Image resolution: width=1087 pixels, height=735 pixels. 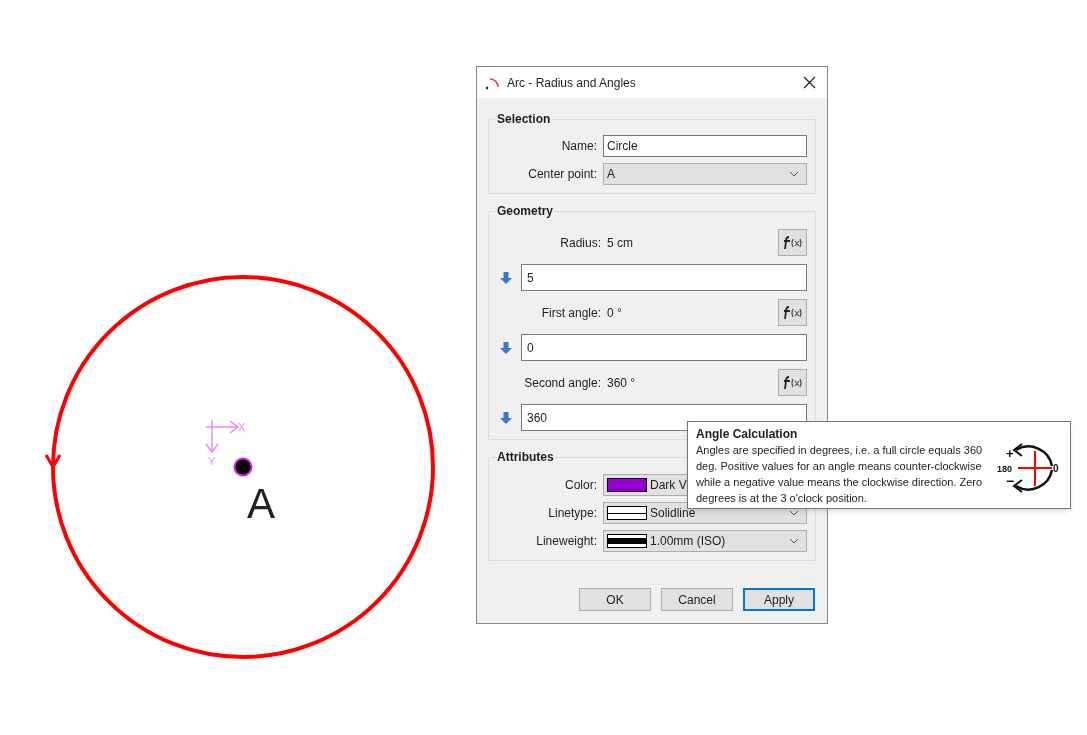 What do you see at coordinates (779, 599) in the screenshot?
I see `dialog-button: Apply` at bounding box center [779, 599].